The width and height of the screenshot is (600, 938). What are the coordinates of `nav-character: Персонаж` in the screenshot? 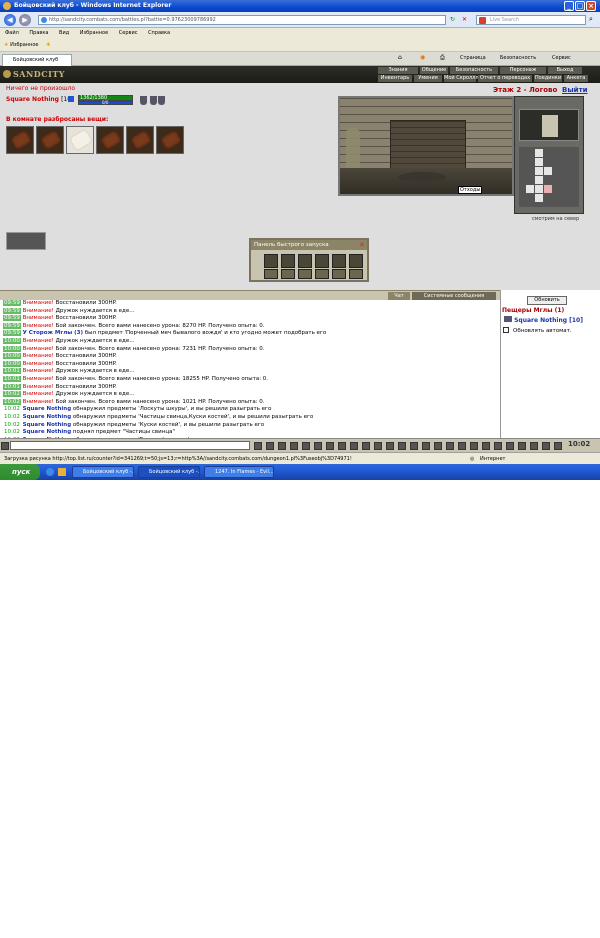 It's located at (523, 70).